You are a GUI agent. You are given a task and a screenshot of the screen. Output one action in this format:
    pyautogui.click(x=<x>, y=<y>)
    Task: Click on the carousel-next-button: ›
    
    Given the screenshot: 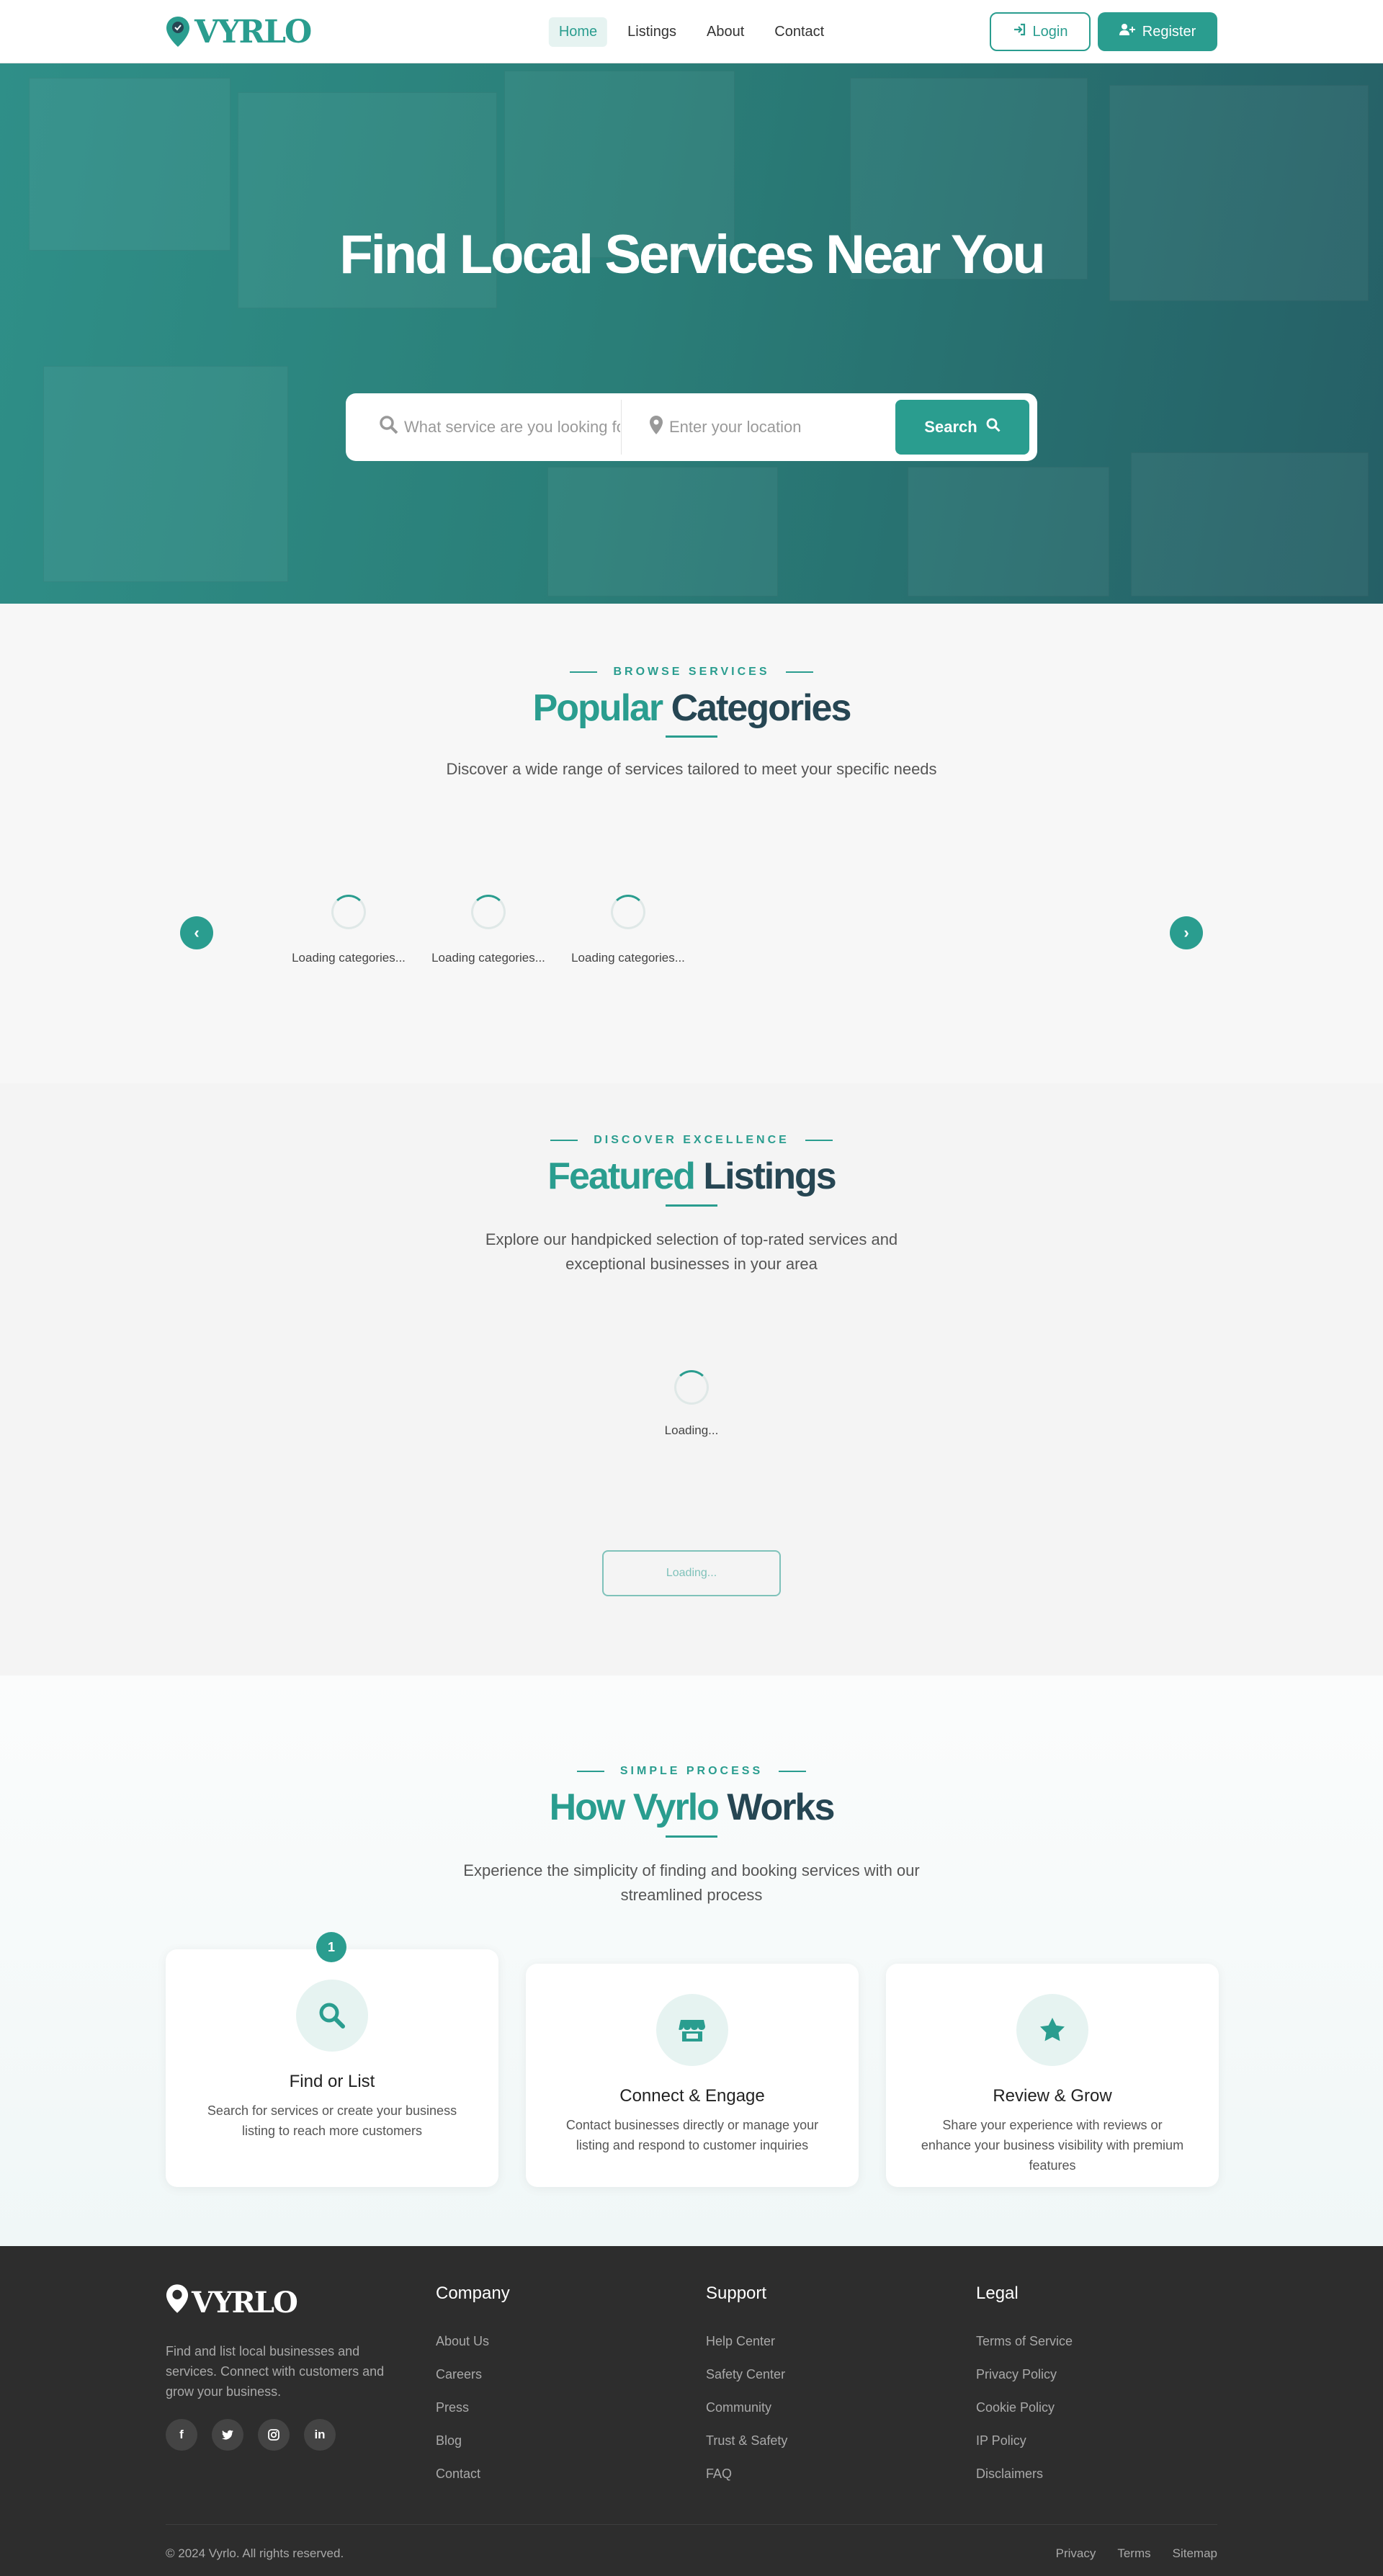 What is the action you would take?
    pyautogui.click(x=1186, y=933)
    